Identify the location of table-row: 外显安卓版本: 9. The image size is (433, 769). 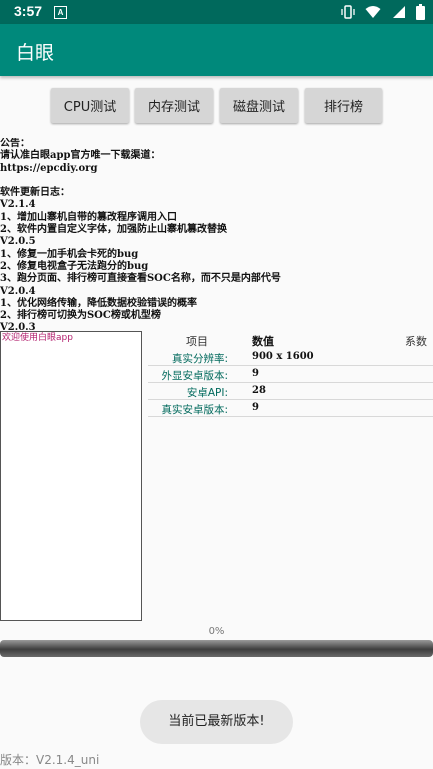
(290, 374).